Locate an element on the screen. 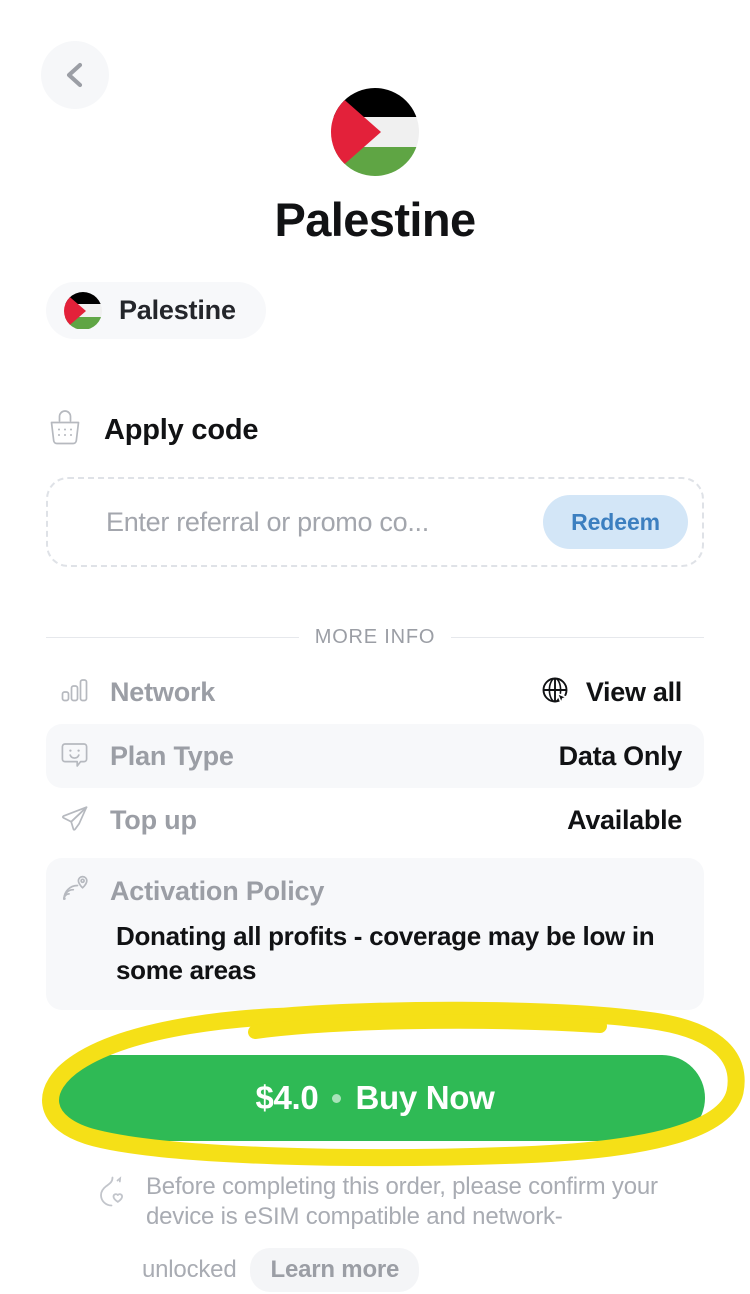 Image resolution: width=750 pixels, height=1294 pixels. promo-code-input is located at coordinates (325, 522).